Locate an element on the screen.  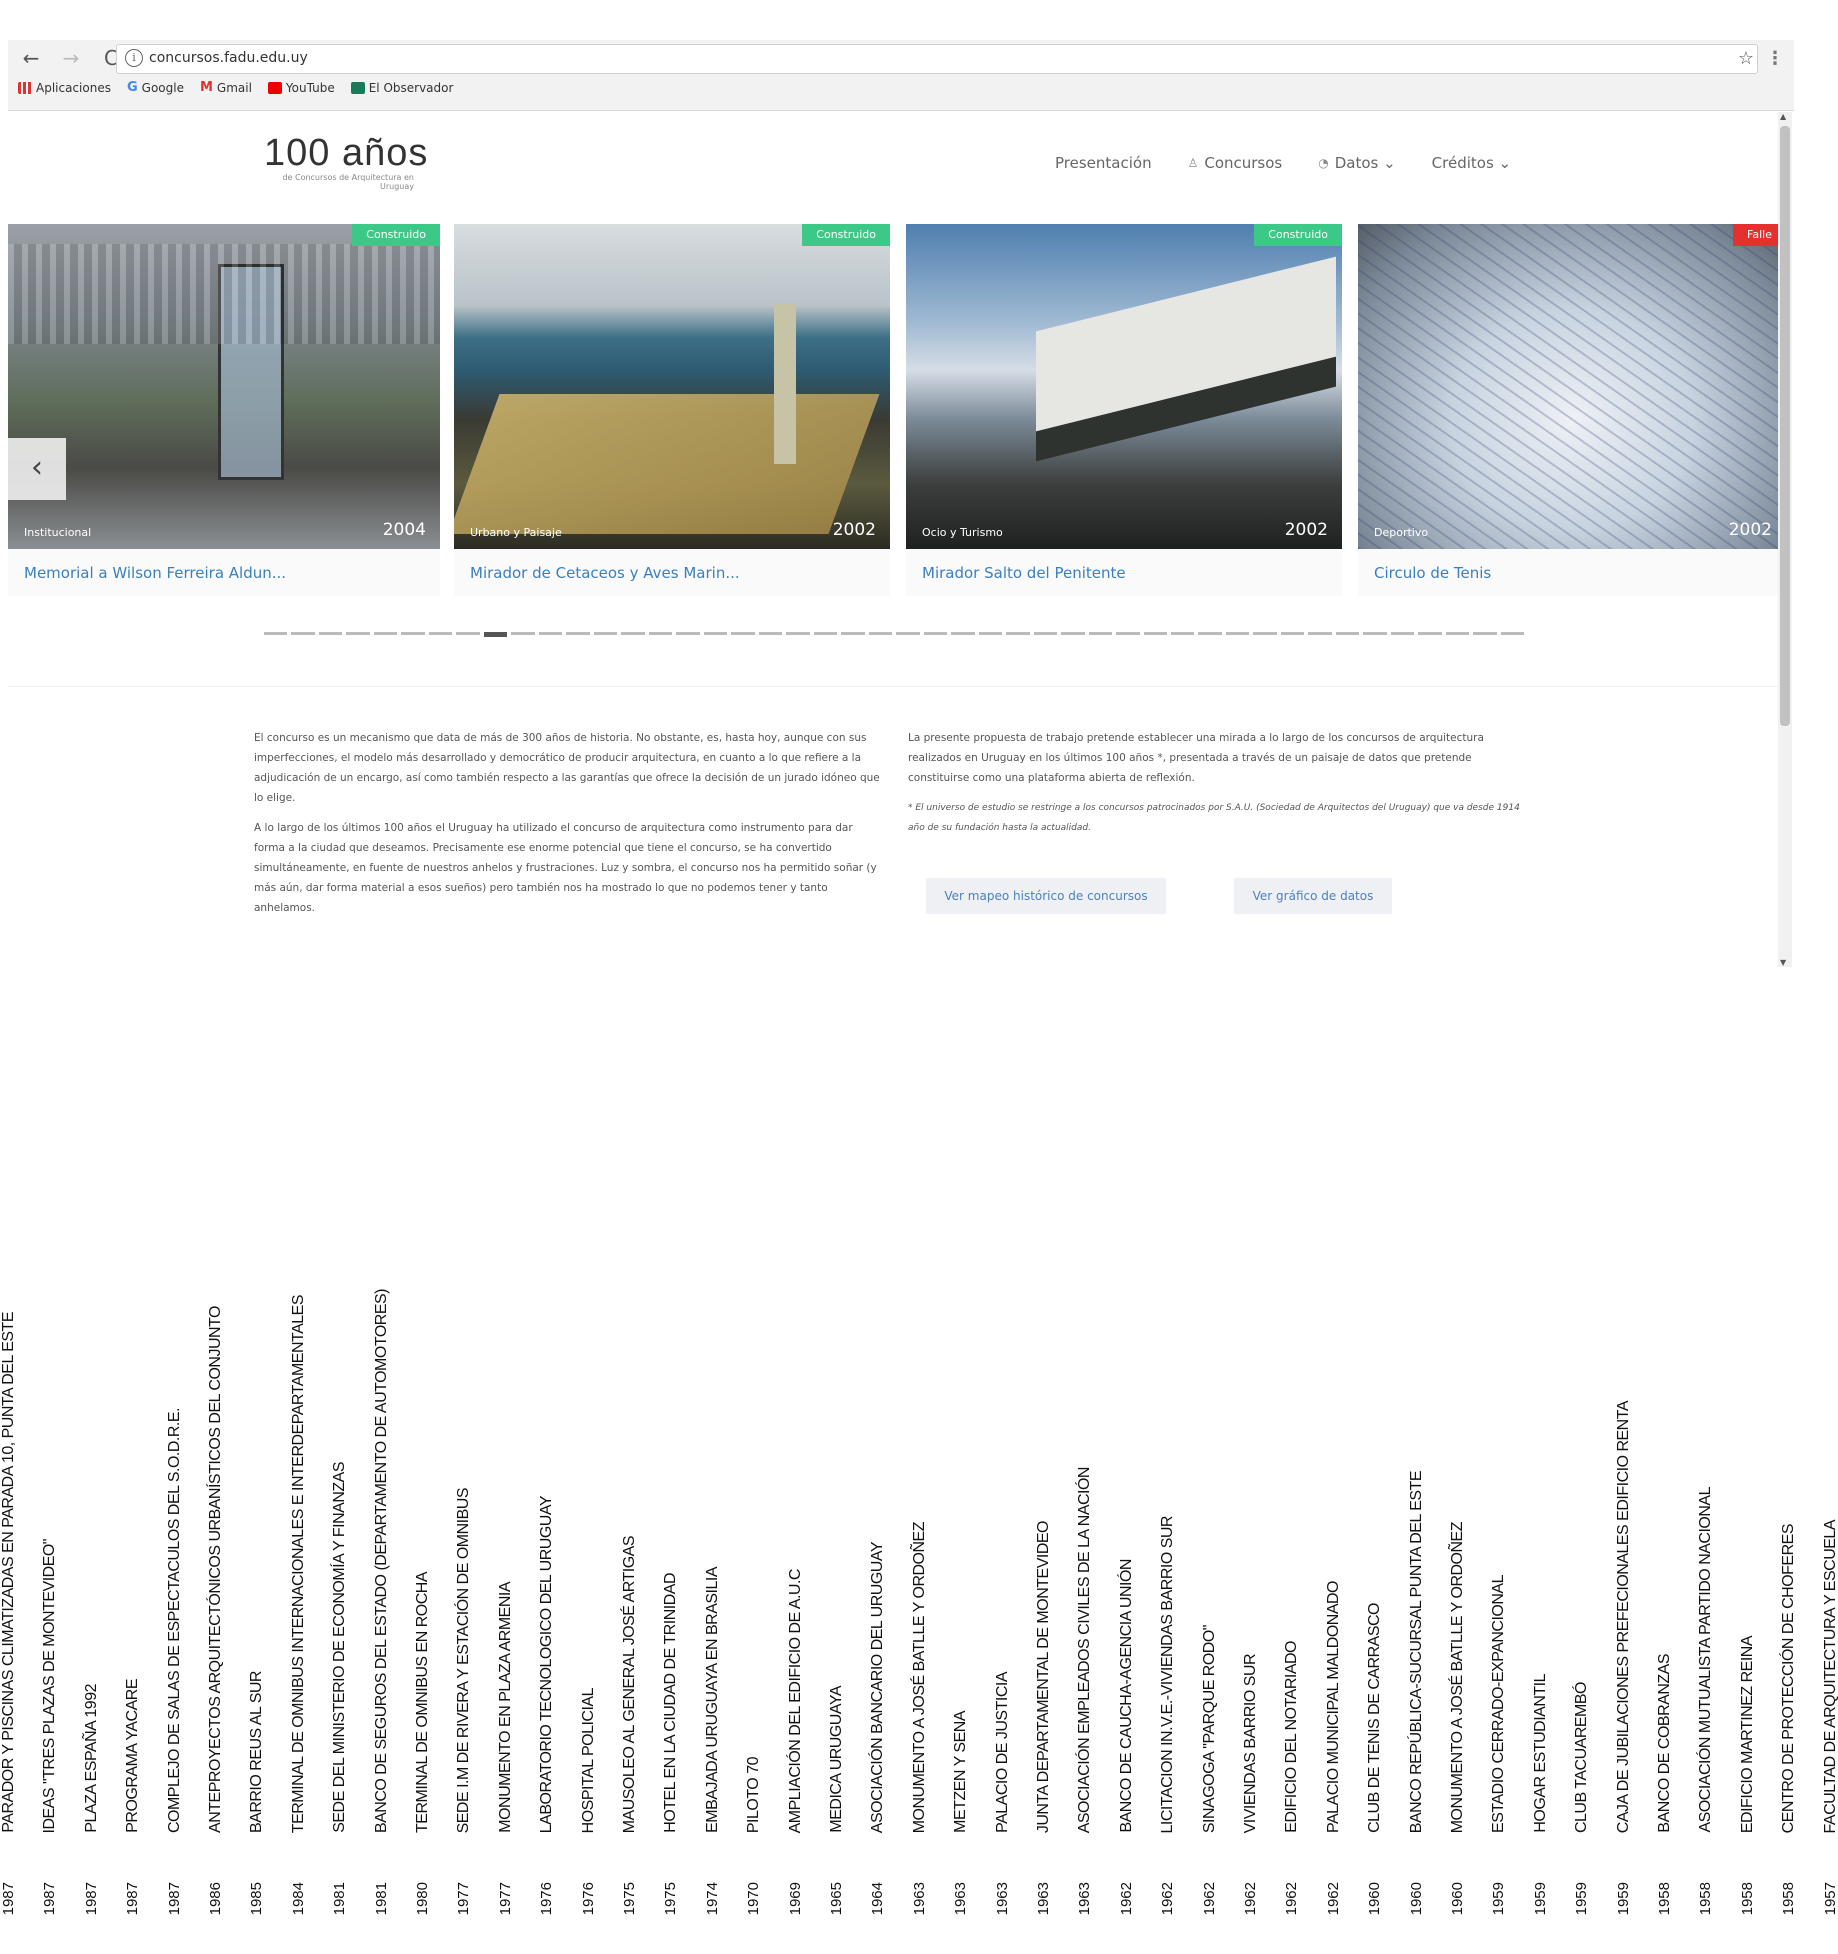
project-name: AMPLIACIÓN DEL EDIFICIO DE A.U.C is located at coordinates (795, 1700).